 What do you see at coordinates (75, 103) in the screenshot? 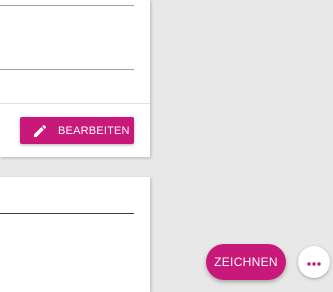
I see `card-divider` at bounding box center [75, 103].